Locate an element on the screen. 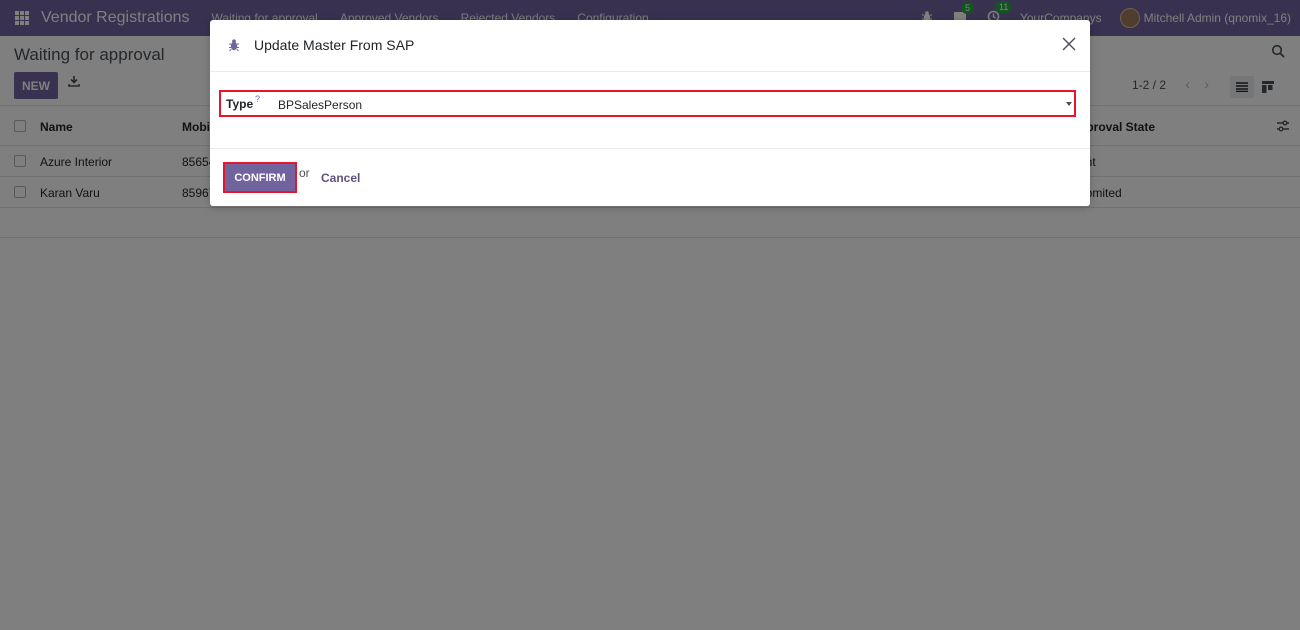 The height and width of the screenshot is (630, 1300). dialog-title: Update Master From SAP is located at coordinates (334, 45).